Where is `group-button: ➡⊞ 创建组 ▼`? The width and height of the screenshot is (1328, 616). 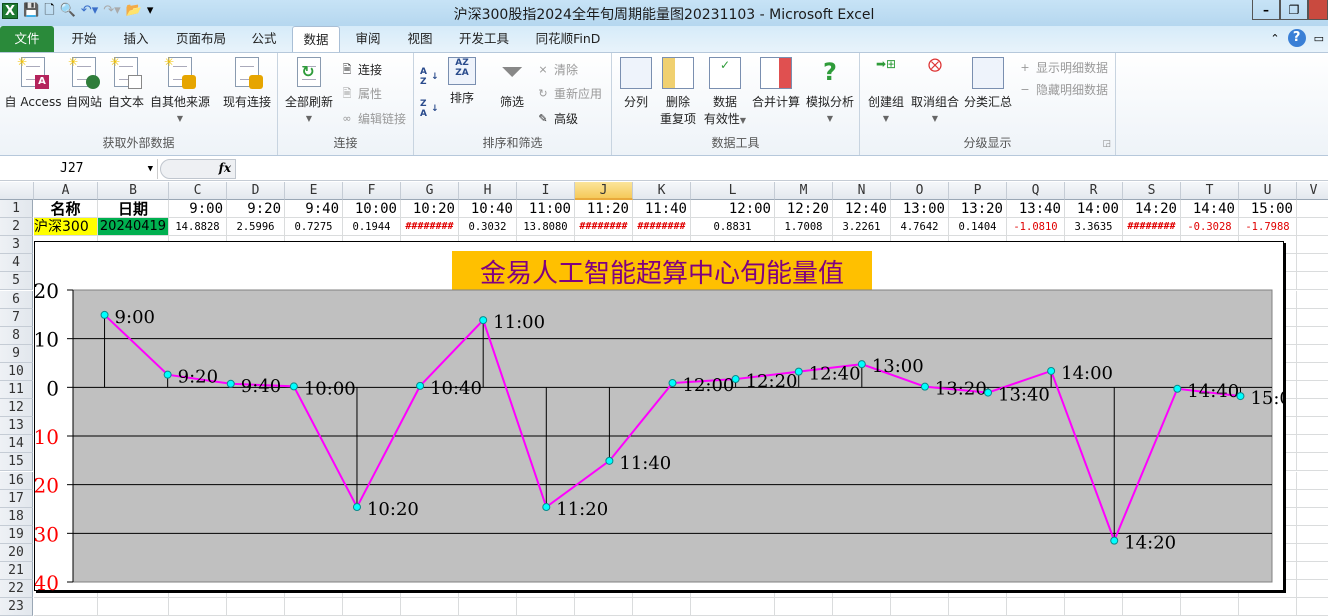
group-button: ➡⊞ 创建组 ▼ is located at coordinates (886, 90).